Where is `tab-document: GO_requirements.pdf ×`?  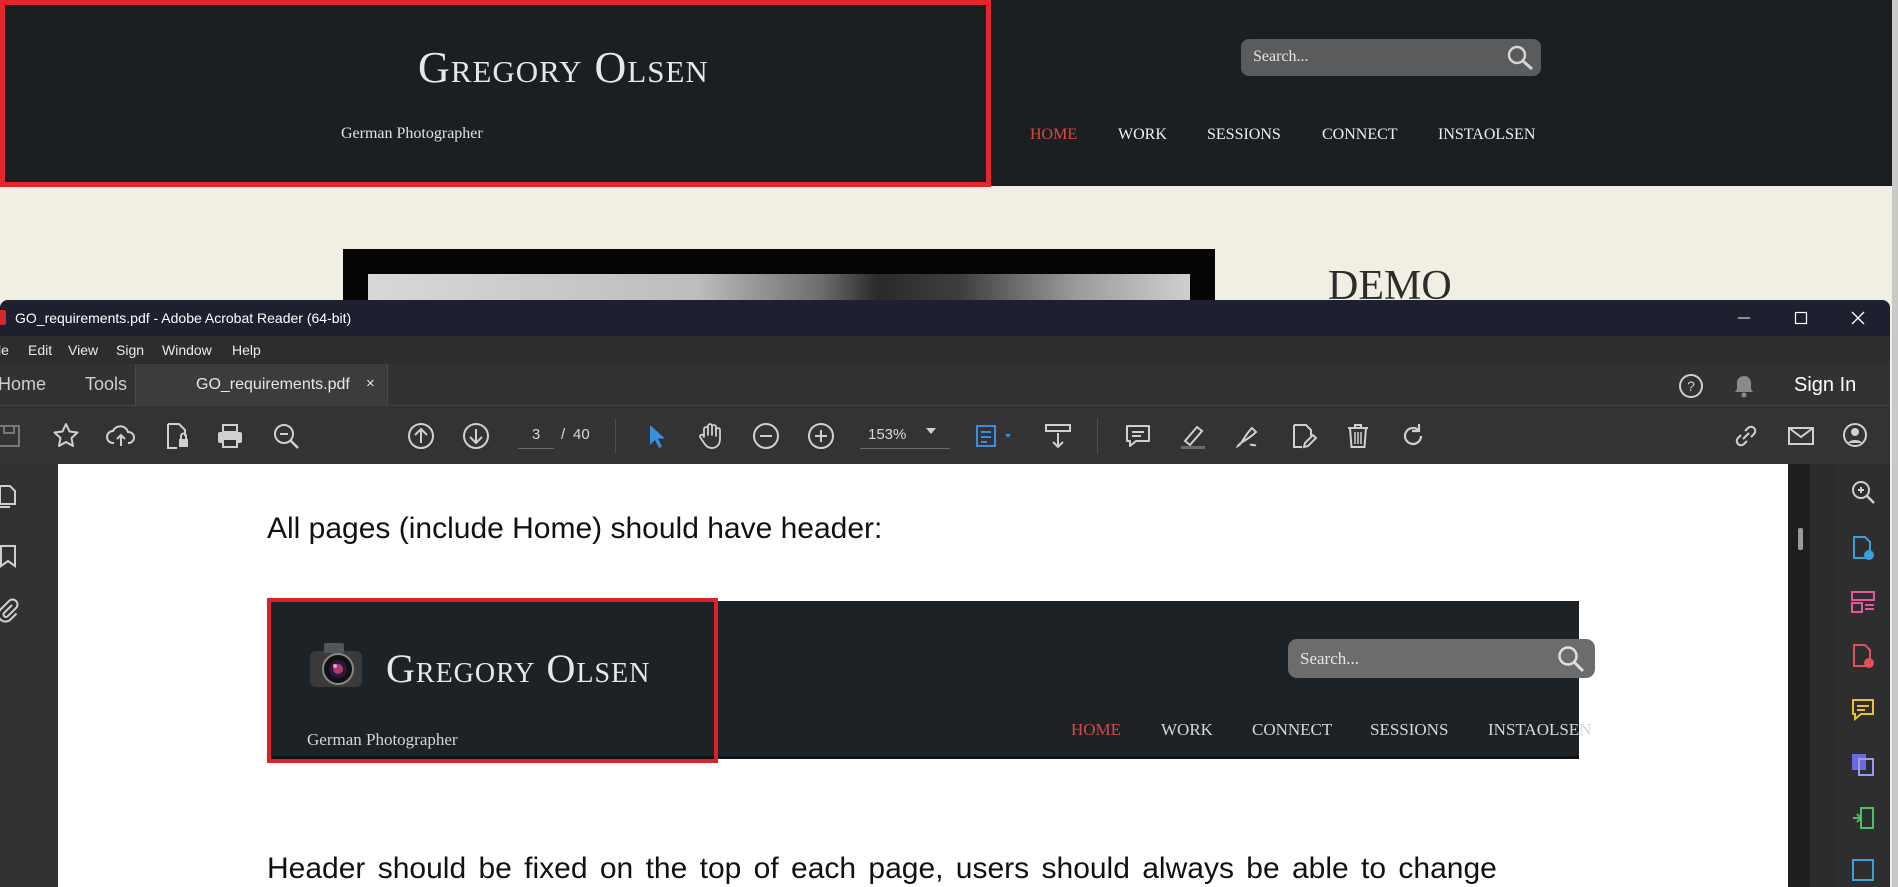 tab-document: GO_requirements.pdf × is located at coordinates (261, 385).